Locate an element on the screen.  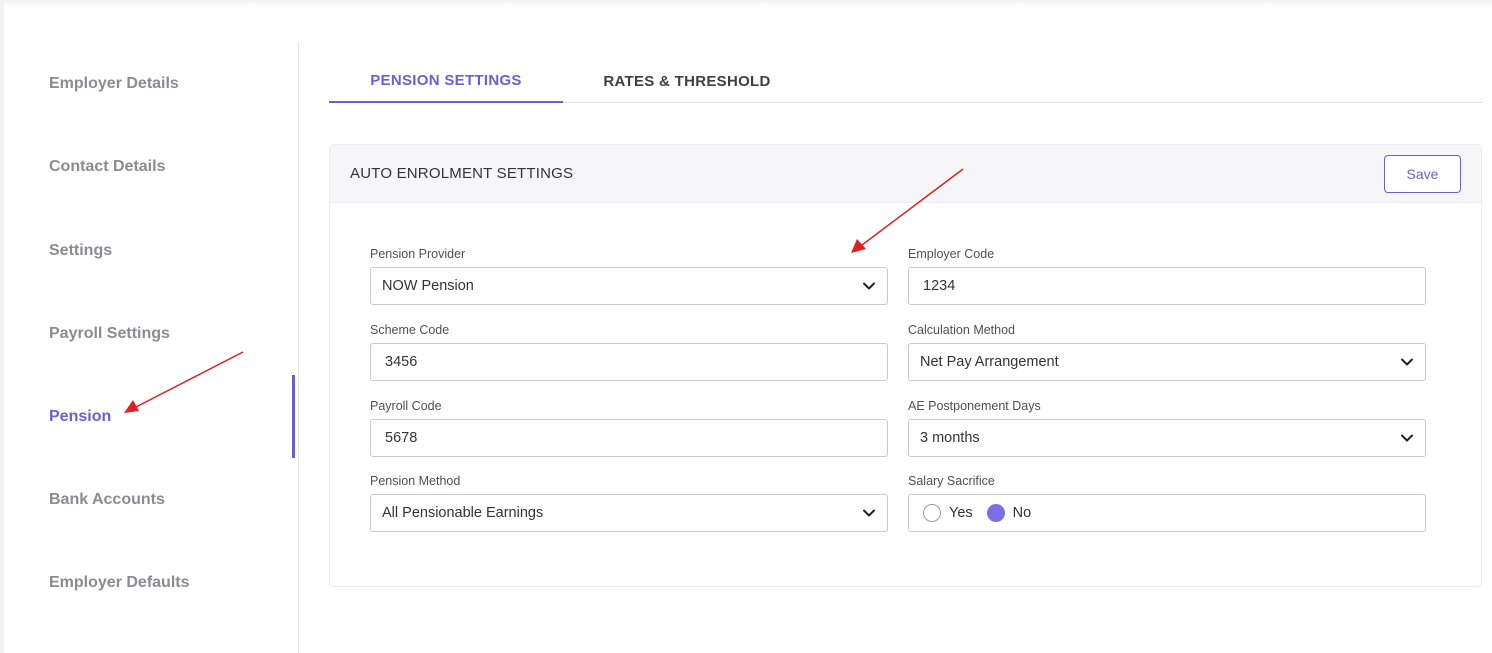
pension-provider-label: Pension Provider is located at coordinates (418, 254).